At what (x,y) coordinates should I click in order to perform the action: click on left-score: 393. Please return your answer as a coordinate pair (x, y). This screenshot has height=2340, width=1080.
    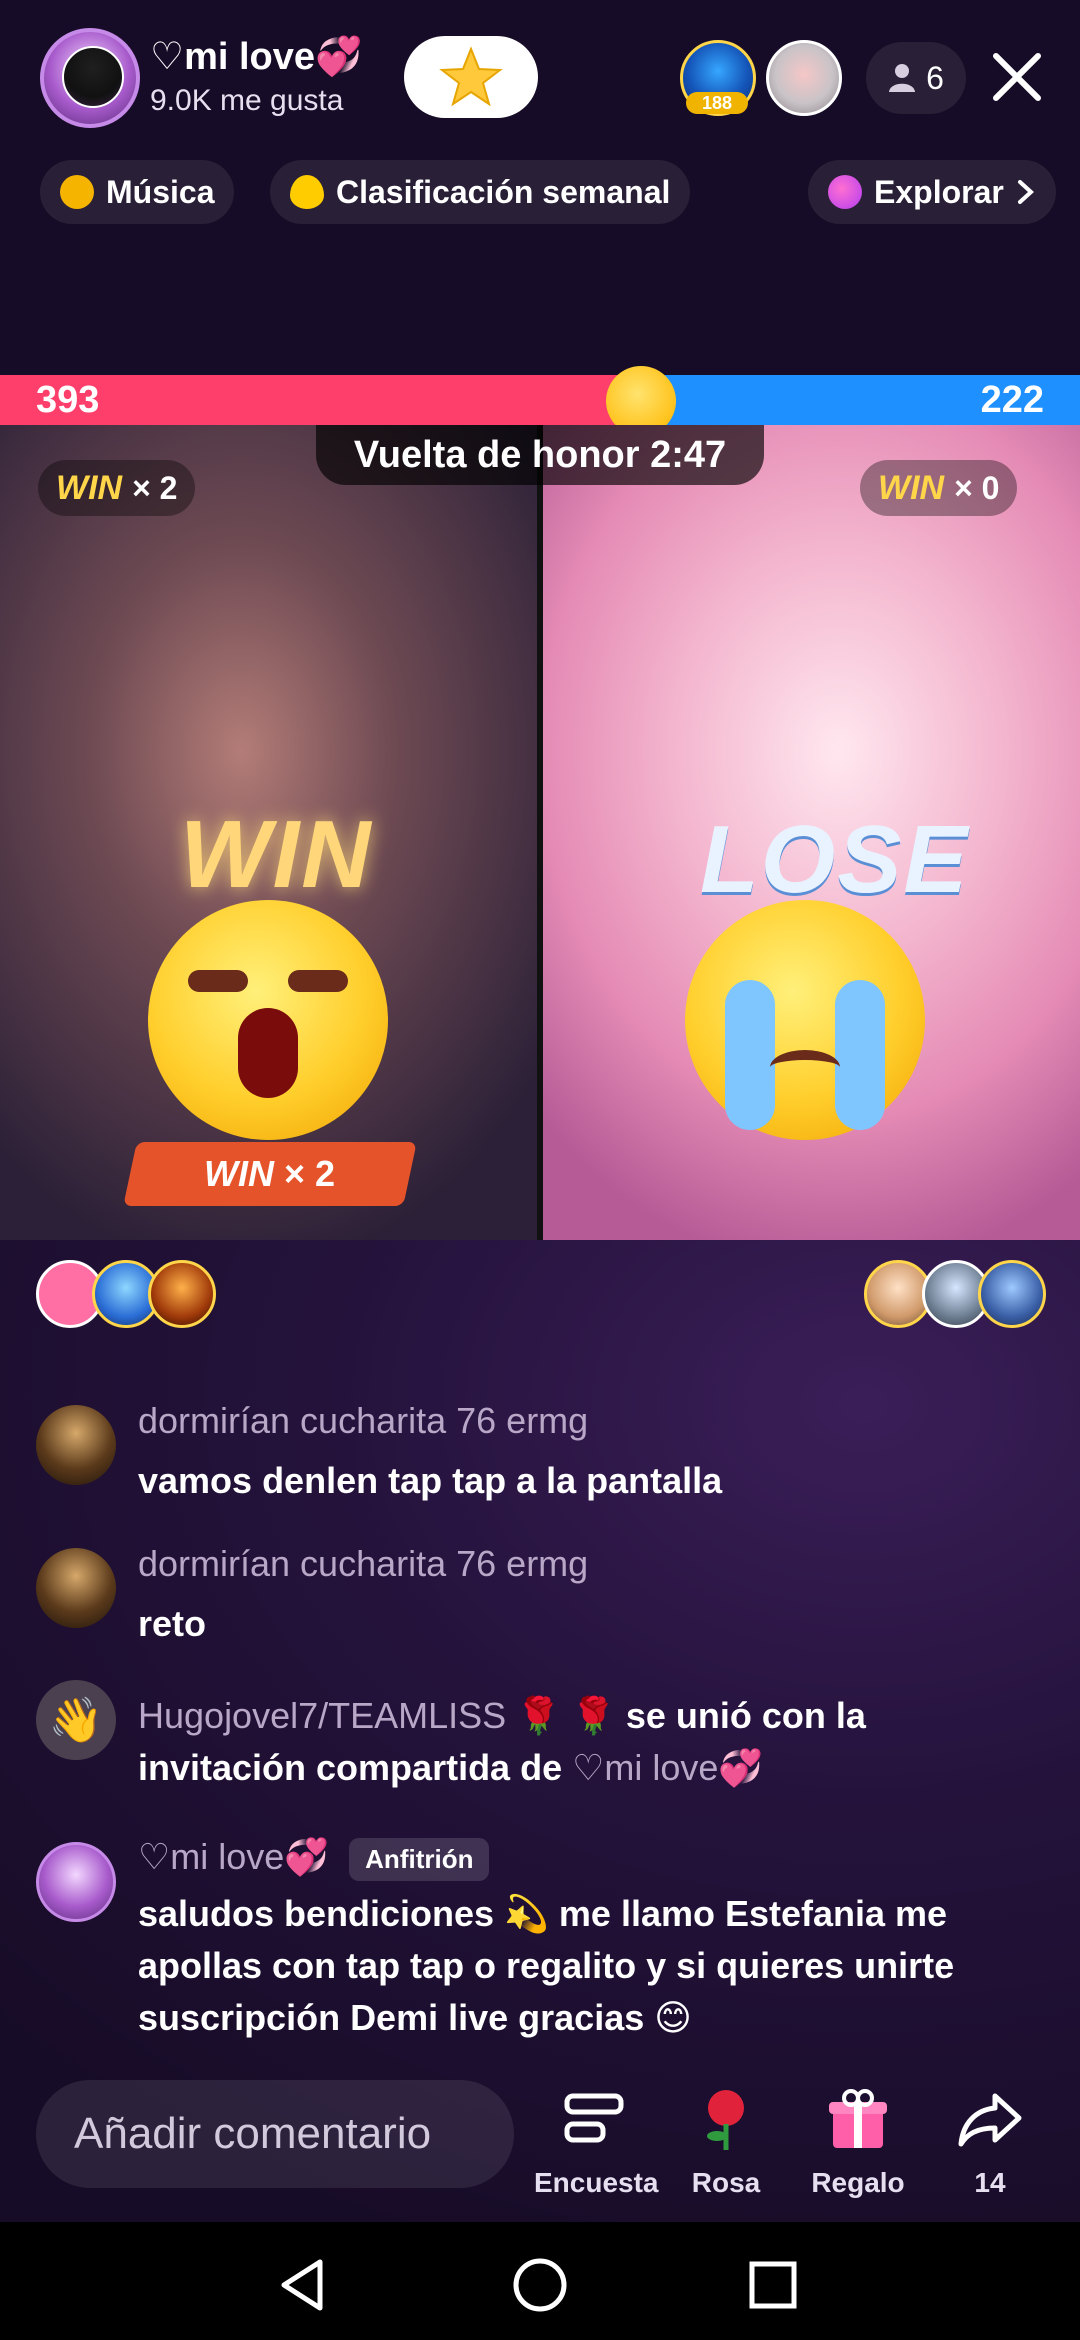
    Looking at the image, I should click on (68, 400).